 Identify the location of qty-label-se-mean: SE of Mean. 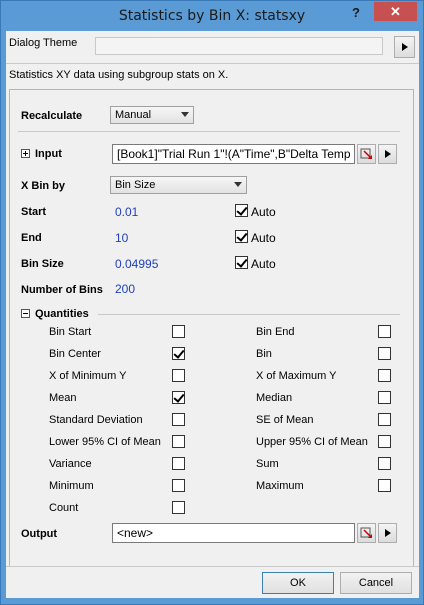
(285, 420).